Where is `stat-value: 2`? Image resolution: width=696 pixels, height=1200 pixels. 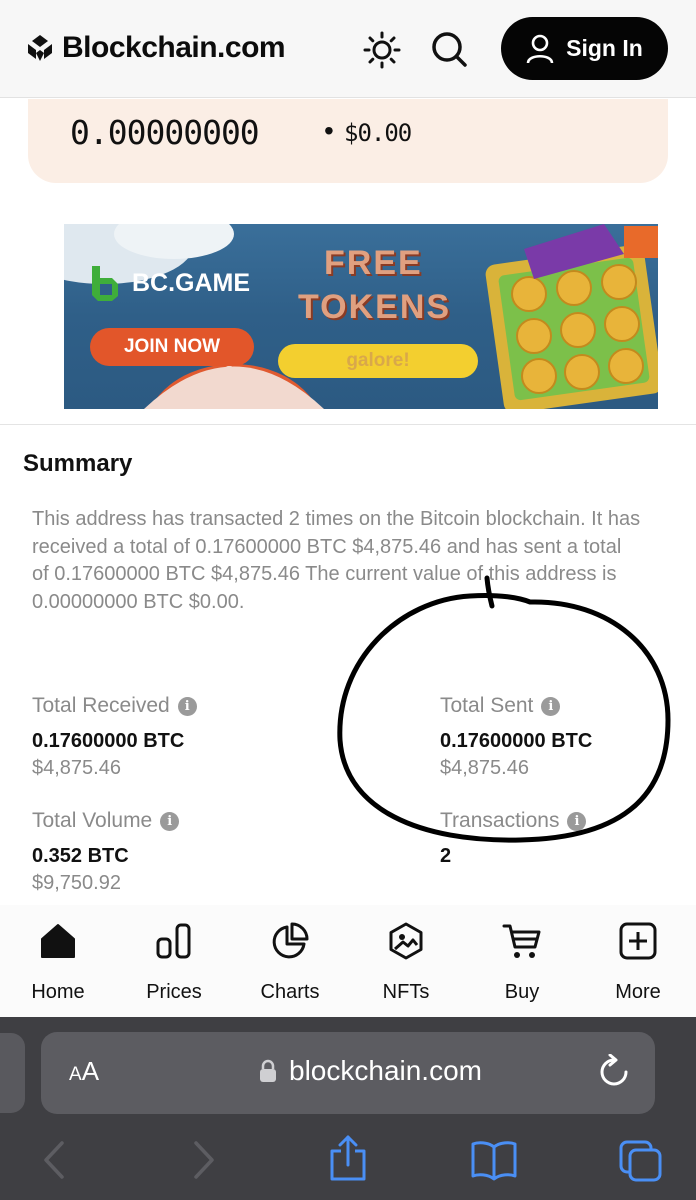
stat-value: 2 is located at coordinates (446, 856).